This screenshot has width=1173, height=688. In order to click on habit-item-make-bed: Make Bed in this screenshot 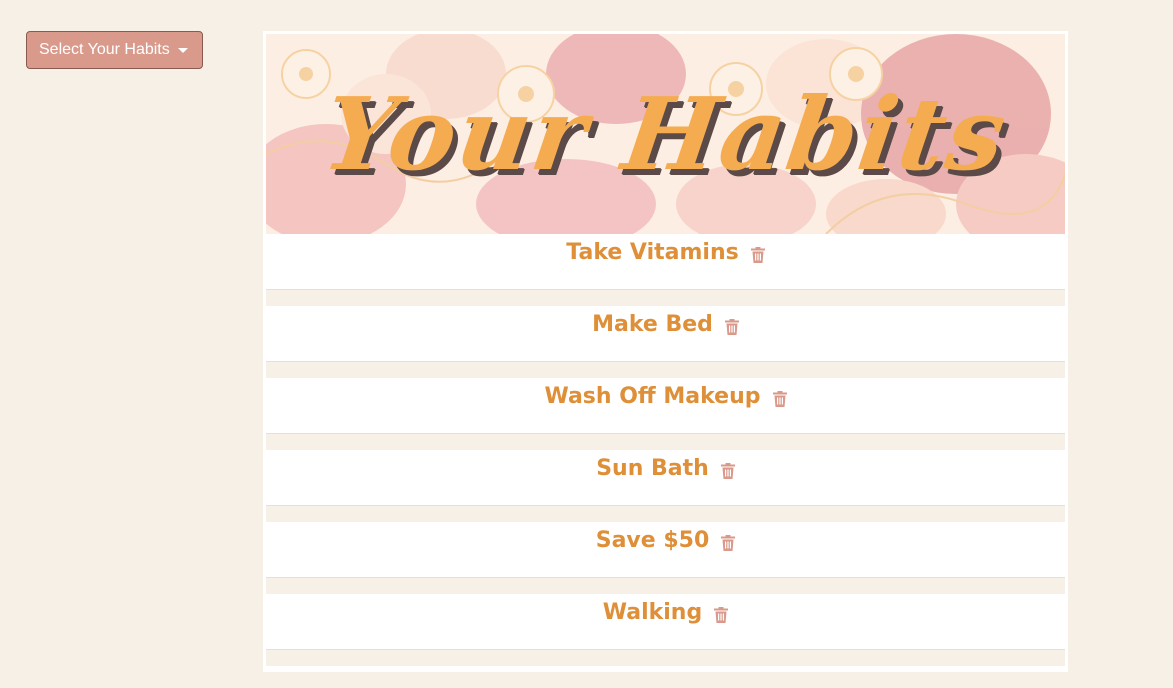, I will do `click(665, 334)`.